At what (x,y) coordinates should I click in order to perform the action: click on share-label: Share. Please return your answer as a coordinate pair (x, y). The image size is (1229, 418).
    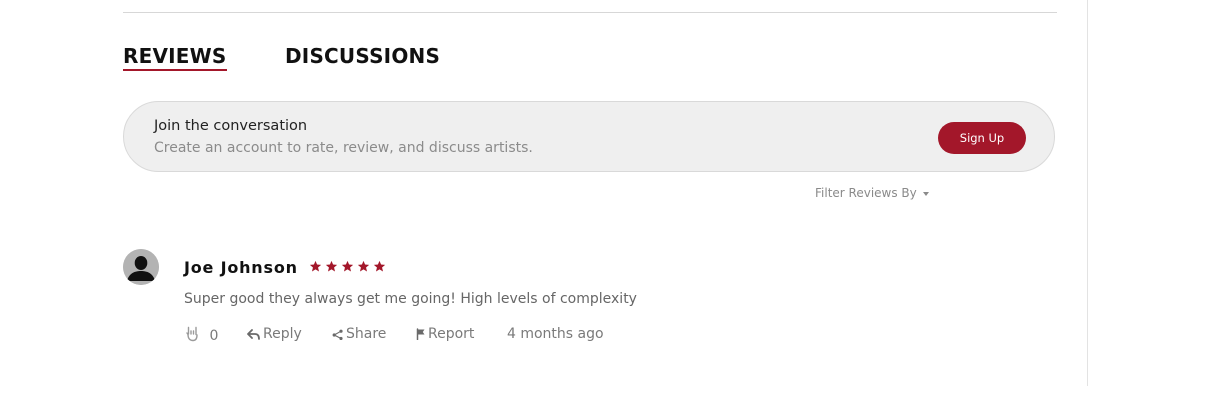
    Looking at the image, I should click on (366, 334).